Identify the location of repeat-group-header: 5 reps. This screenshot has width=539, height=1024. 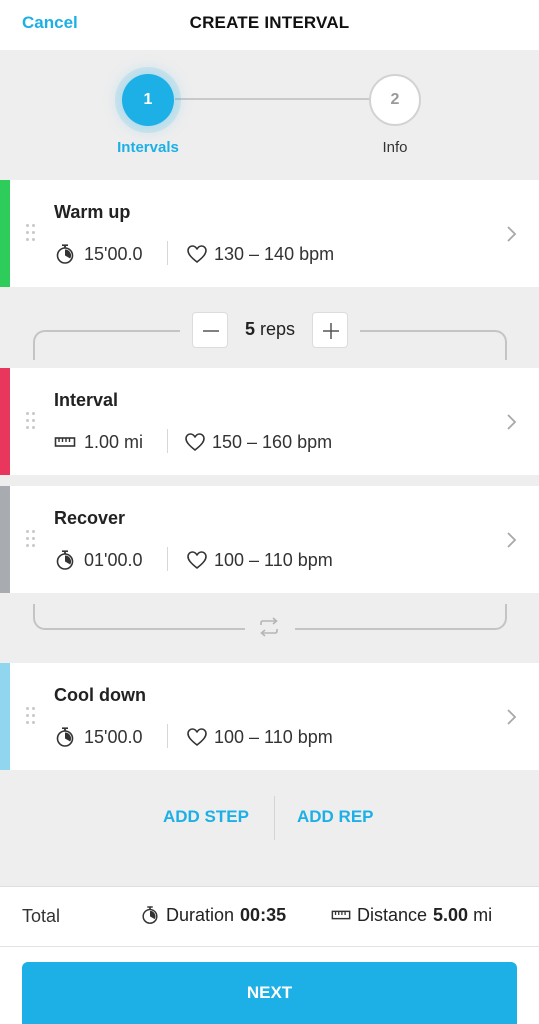
(269, 330).